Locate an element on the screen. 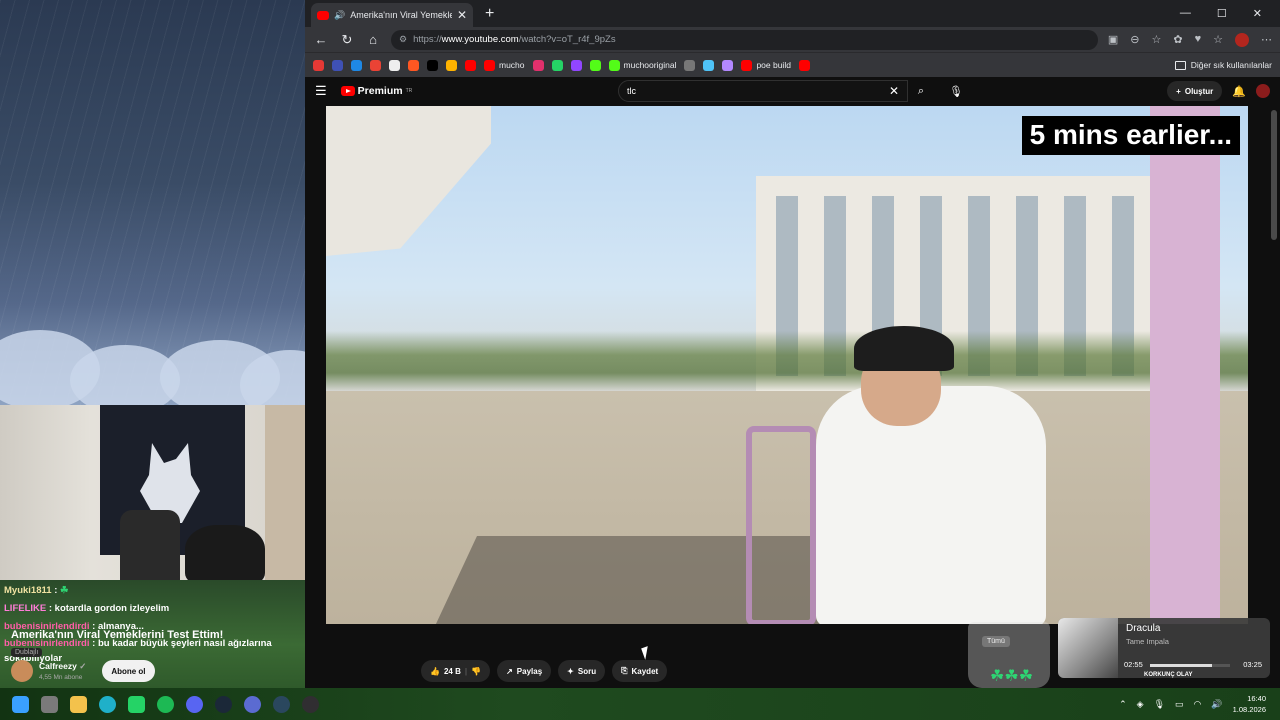 The width and height of the screenshot is (1280, 720). bookmark-item: mucho is located at coordinates (504, 65).